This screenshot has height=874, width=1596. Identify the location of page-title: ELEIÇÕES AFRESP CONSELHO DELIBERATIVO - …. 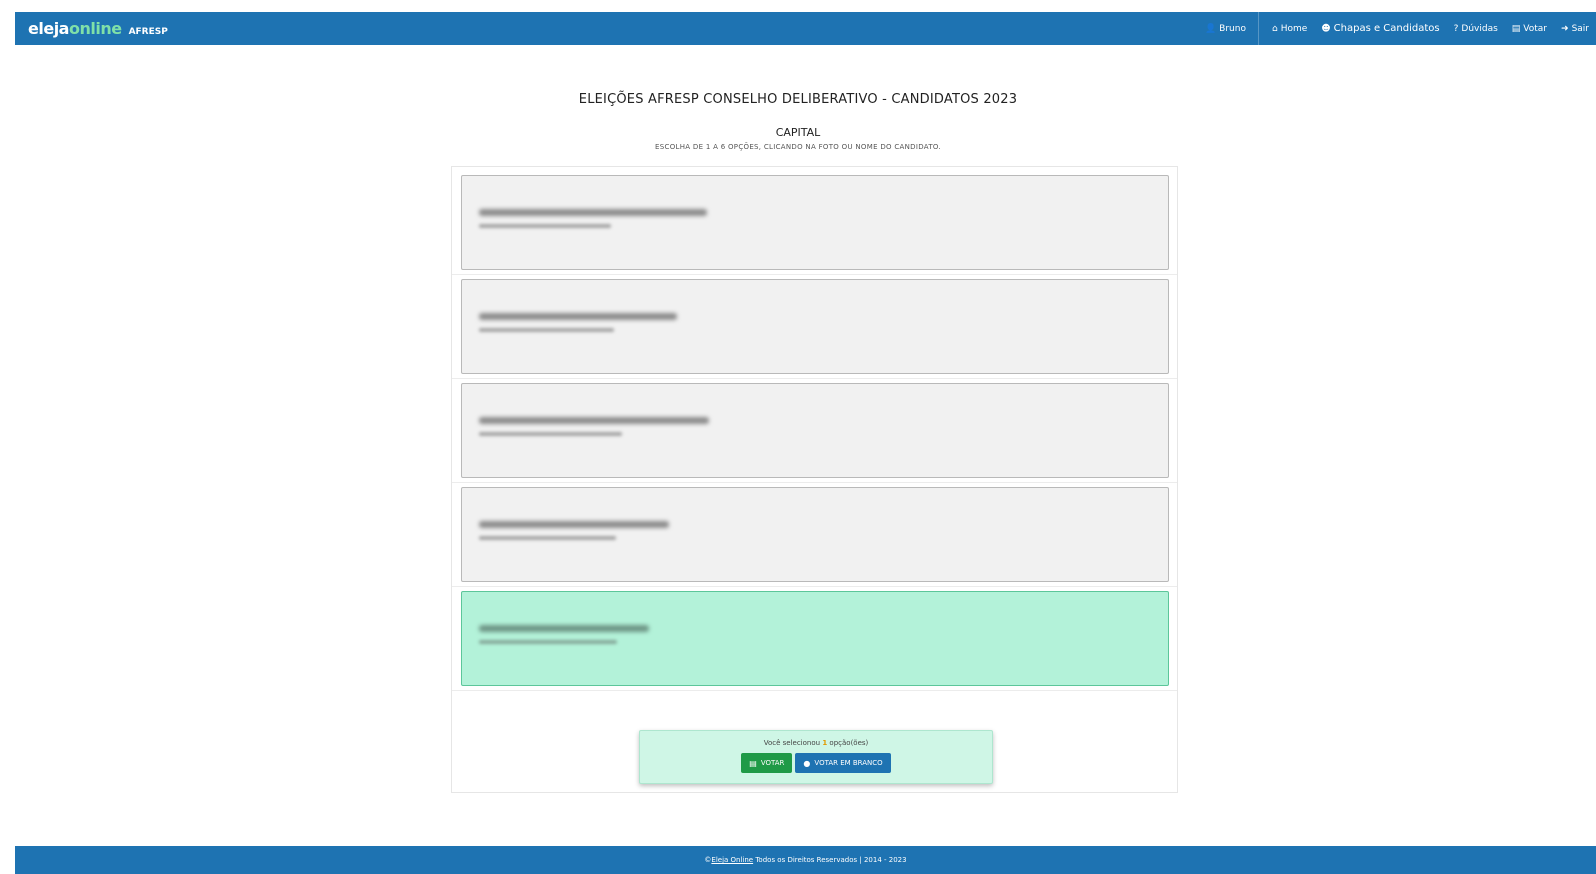
(798, 99).